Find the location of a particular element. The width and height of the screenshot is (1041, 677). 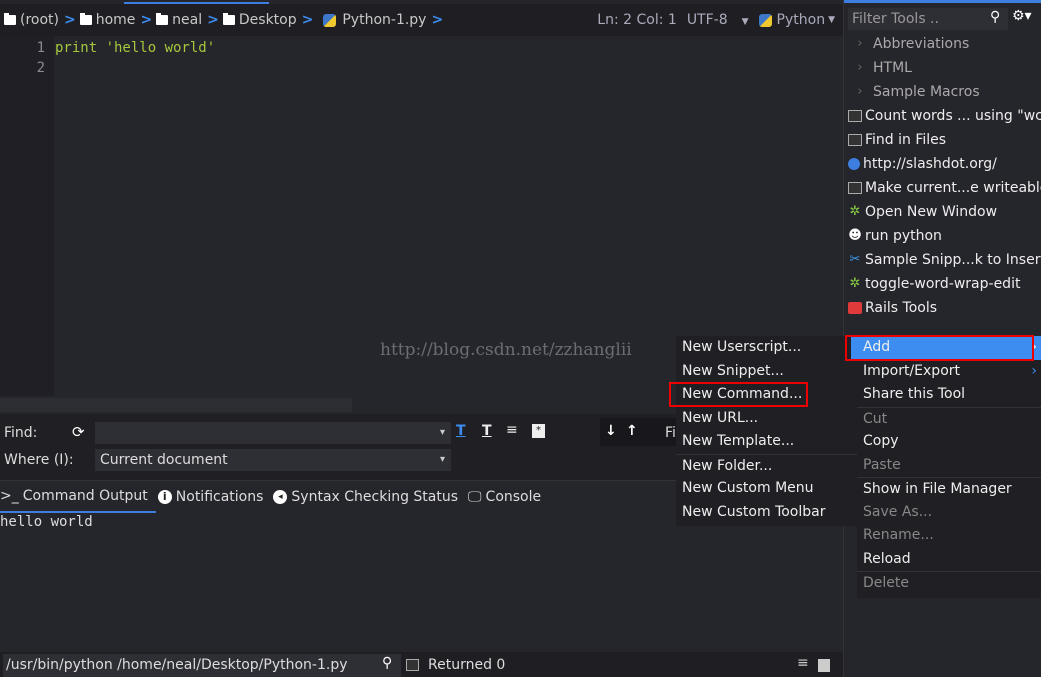

chevron-right-icon: > is located at coordinates (213, 20).